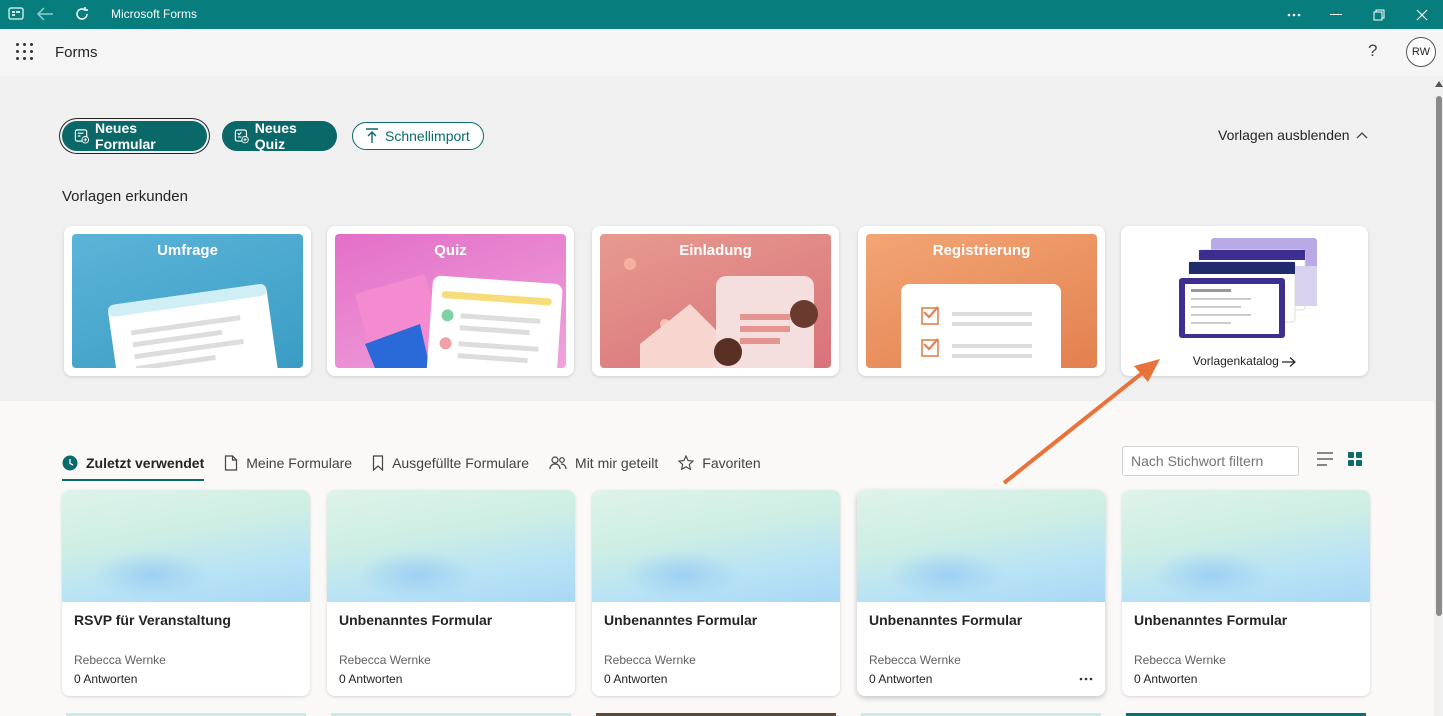 This screenshot has height=716, width=1443. Describe the element at coordinates (721, 14) in the screenshot. I see `window-titlebar: Microsoft Forms` at that location.